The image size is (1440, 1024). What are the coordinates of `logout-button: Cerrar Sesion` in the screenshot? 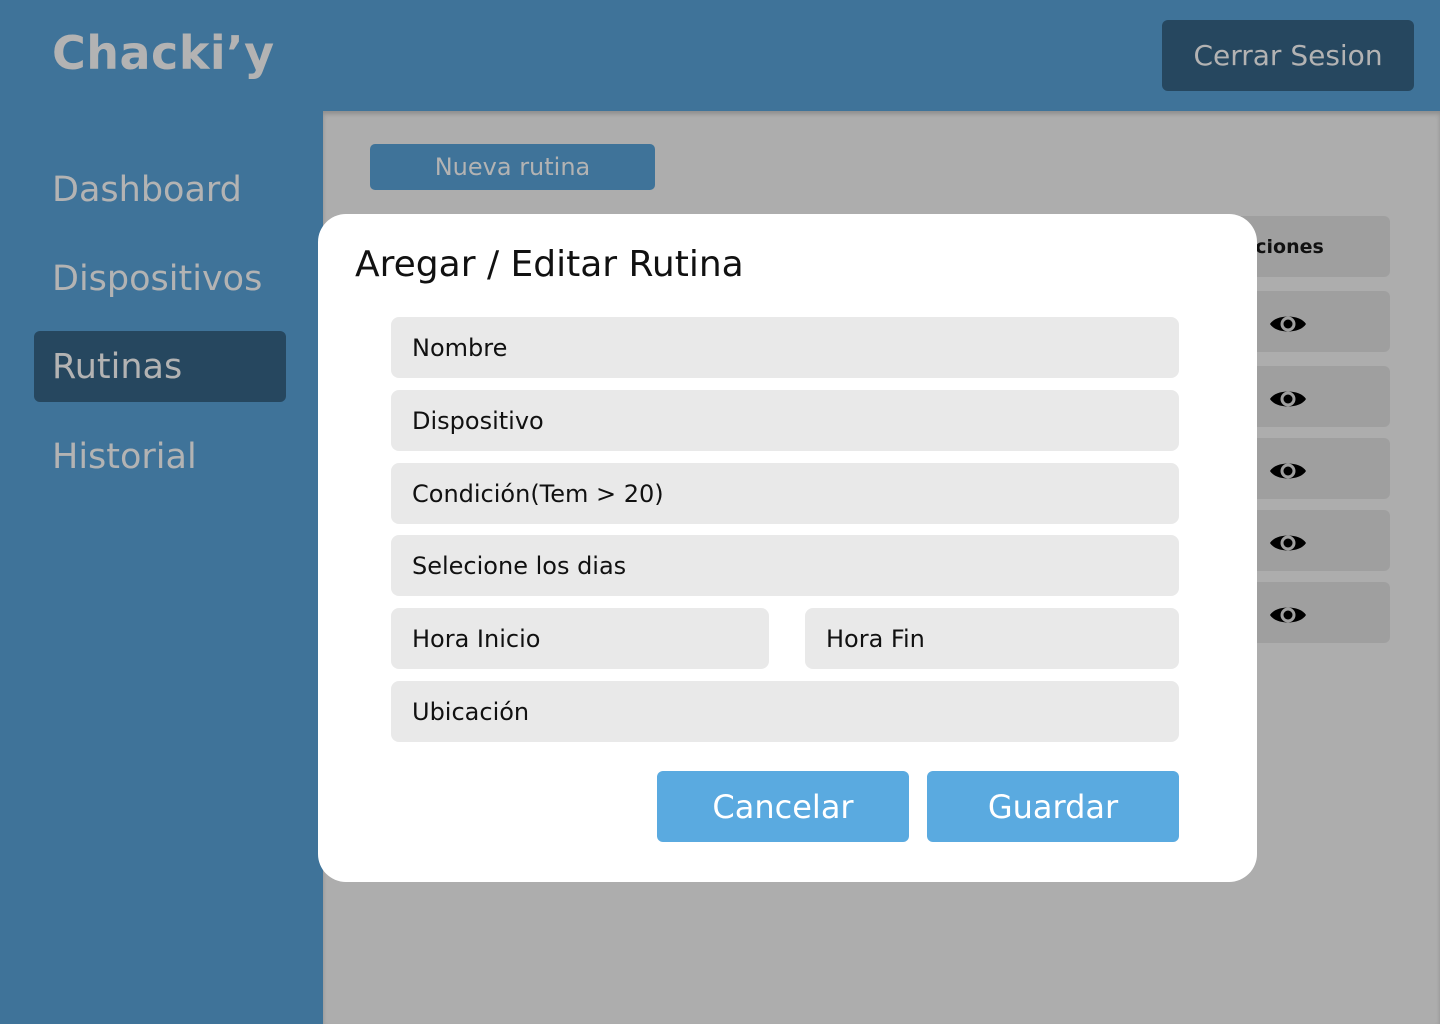 It's located at (1288, 55).